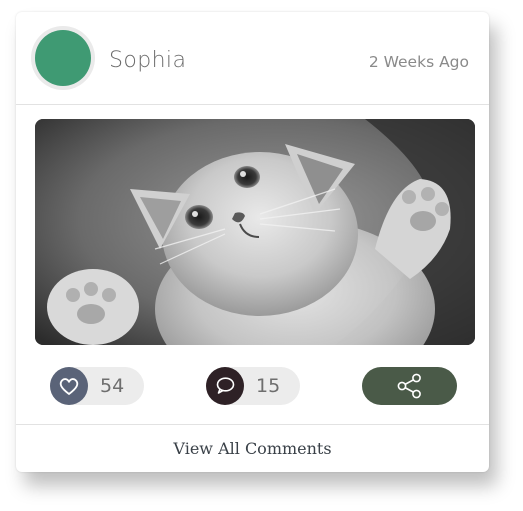 The width and height of the screenshot is (523, 511). I want to click on comment-icon-badge, so click(225, 386).